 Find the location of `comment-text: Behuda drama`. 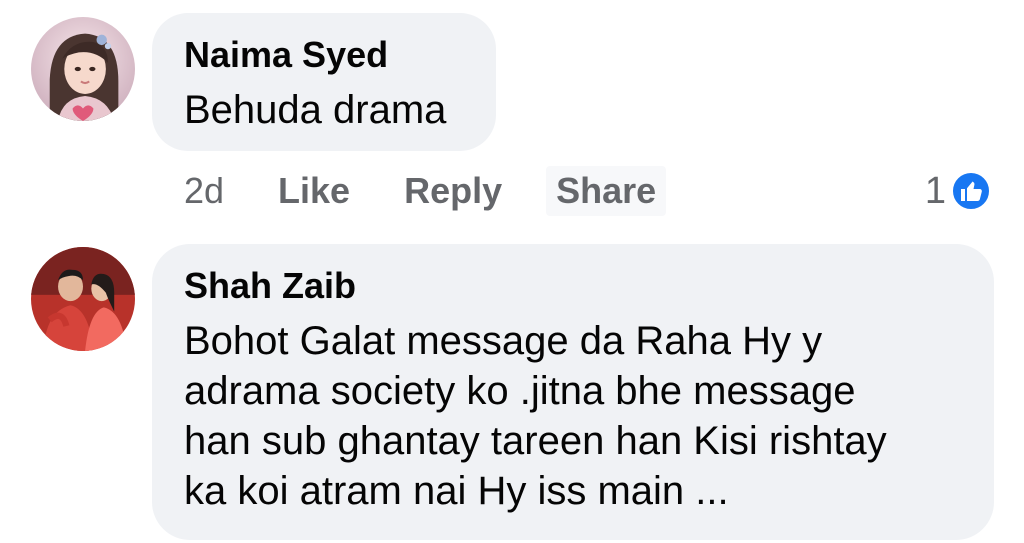

comment-text: Behuda drama is located at coordinates (315, 110).